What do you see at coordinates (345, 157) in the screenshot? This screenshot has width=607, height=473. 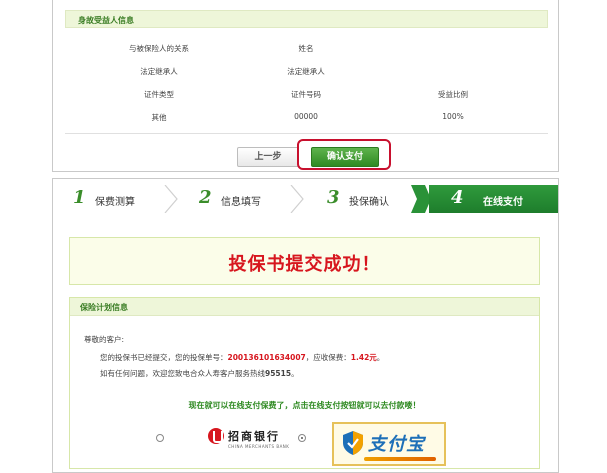 I see `confirm-payment-button: 确认支付` at bounding box center [345, 157].